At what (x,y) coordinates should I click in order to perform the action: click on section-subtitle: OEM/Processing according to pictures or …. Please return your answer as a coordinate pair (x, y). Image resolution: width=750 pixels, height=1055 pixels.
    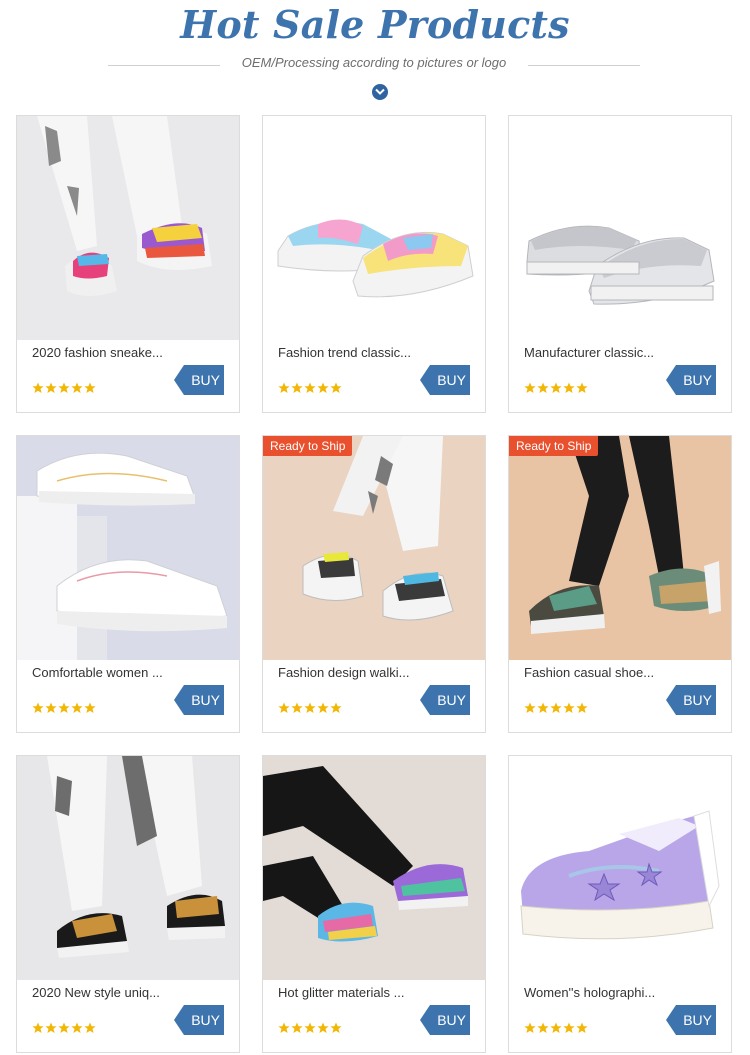
    Looking at the image, I should click on (374, 62).